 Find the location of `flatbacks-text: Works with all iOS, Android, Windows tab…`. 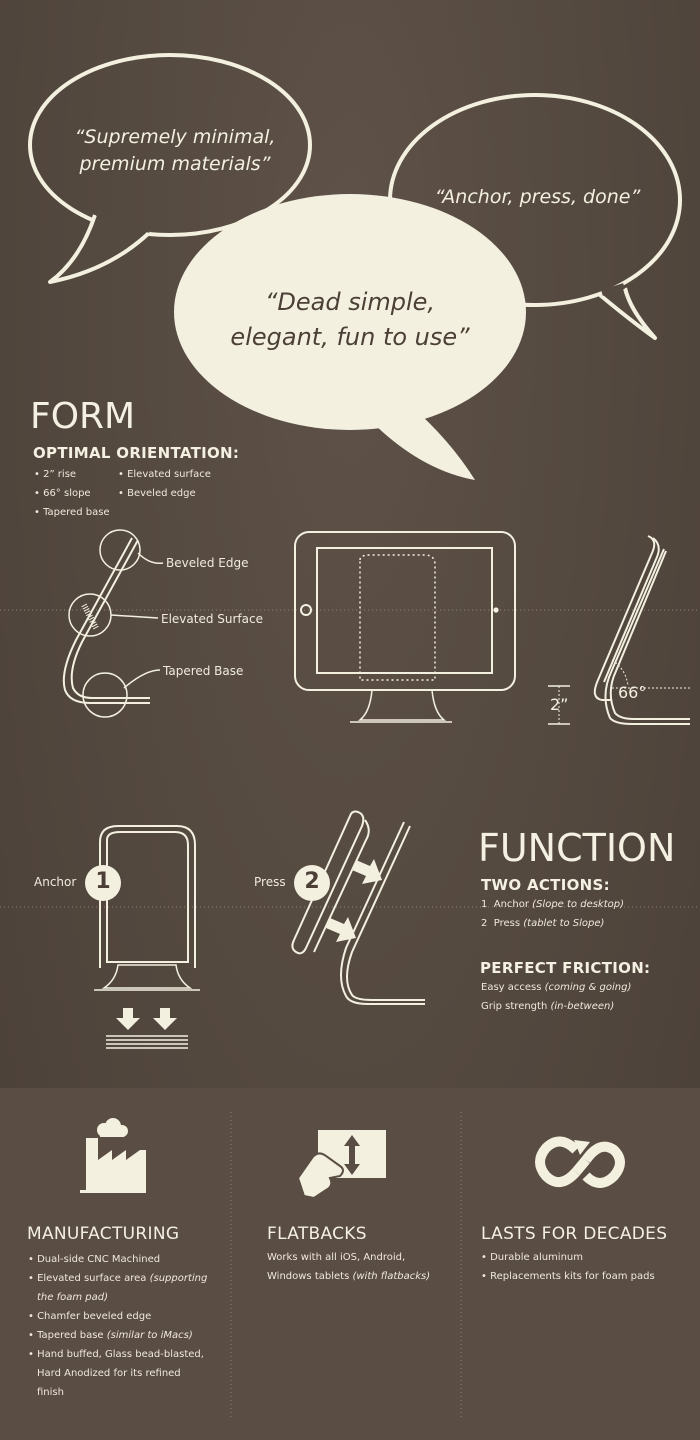

flatbacks-text: Works with all iOS, Android, Windows tab… is located at coordinates (348, 1267).